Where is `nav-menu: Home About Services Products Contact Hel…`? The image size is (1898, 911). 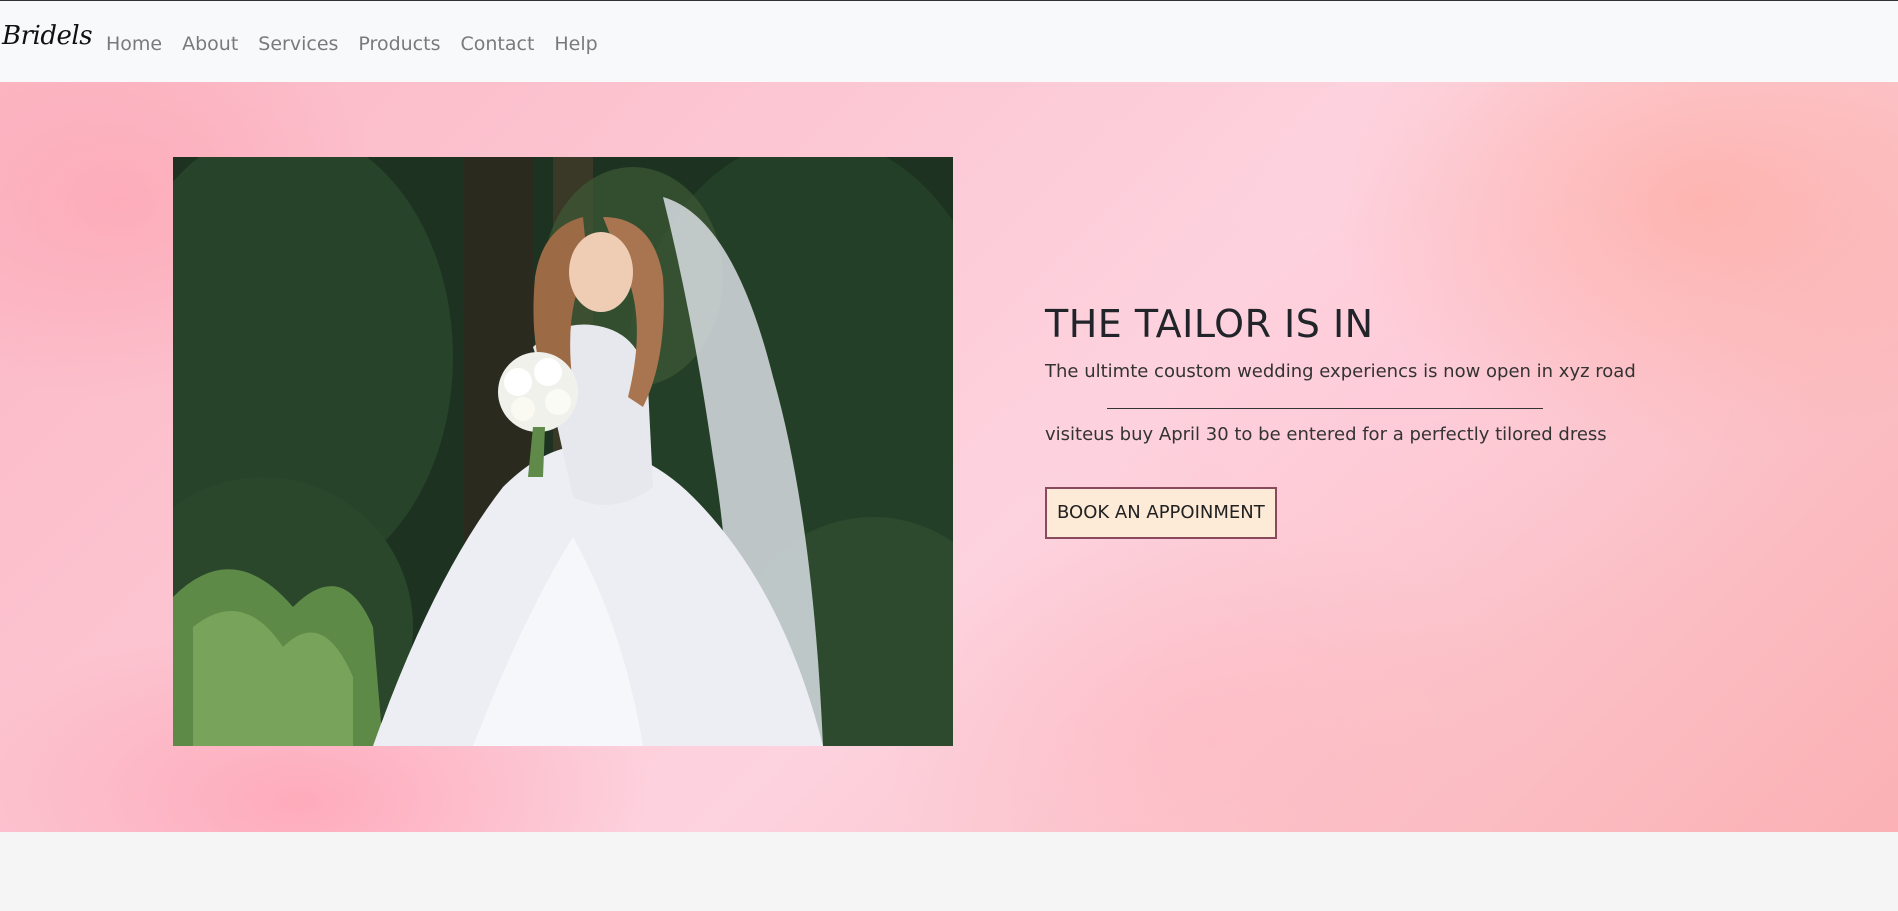
nav-menu: Home About Services Products Contact Hel… is located at coordinates (352, 44).